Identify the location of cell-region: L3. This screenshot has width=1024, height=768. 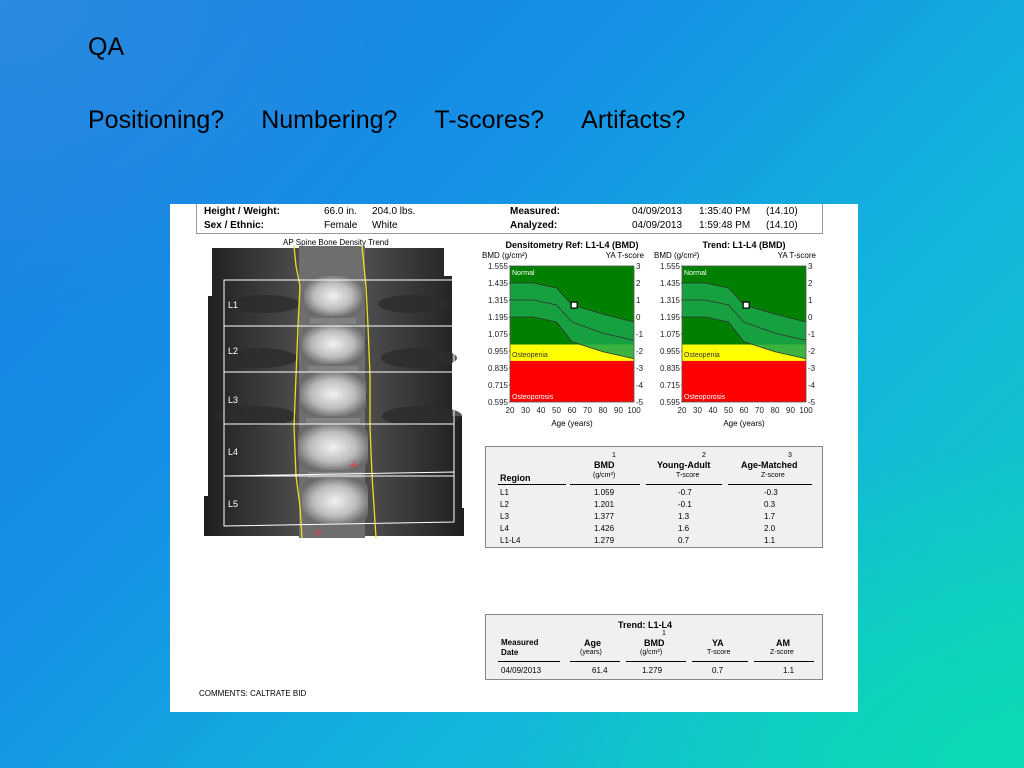
(504, 516).